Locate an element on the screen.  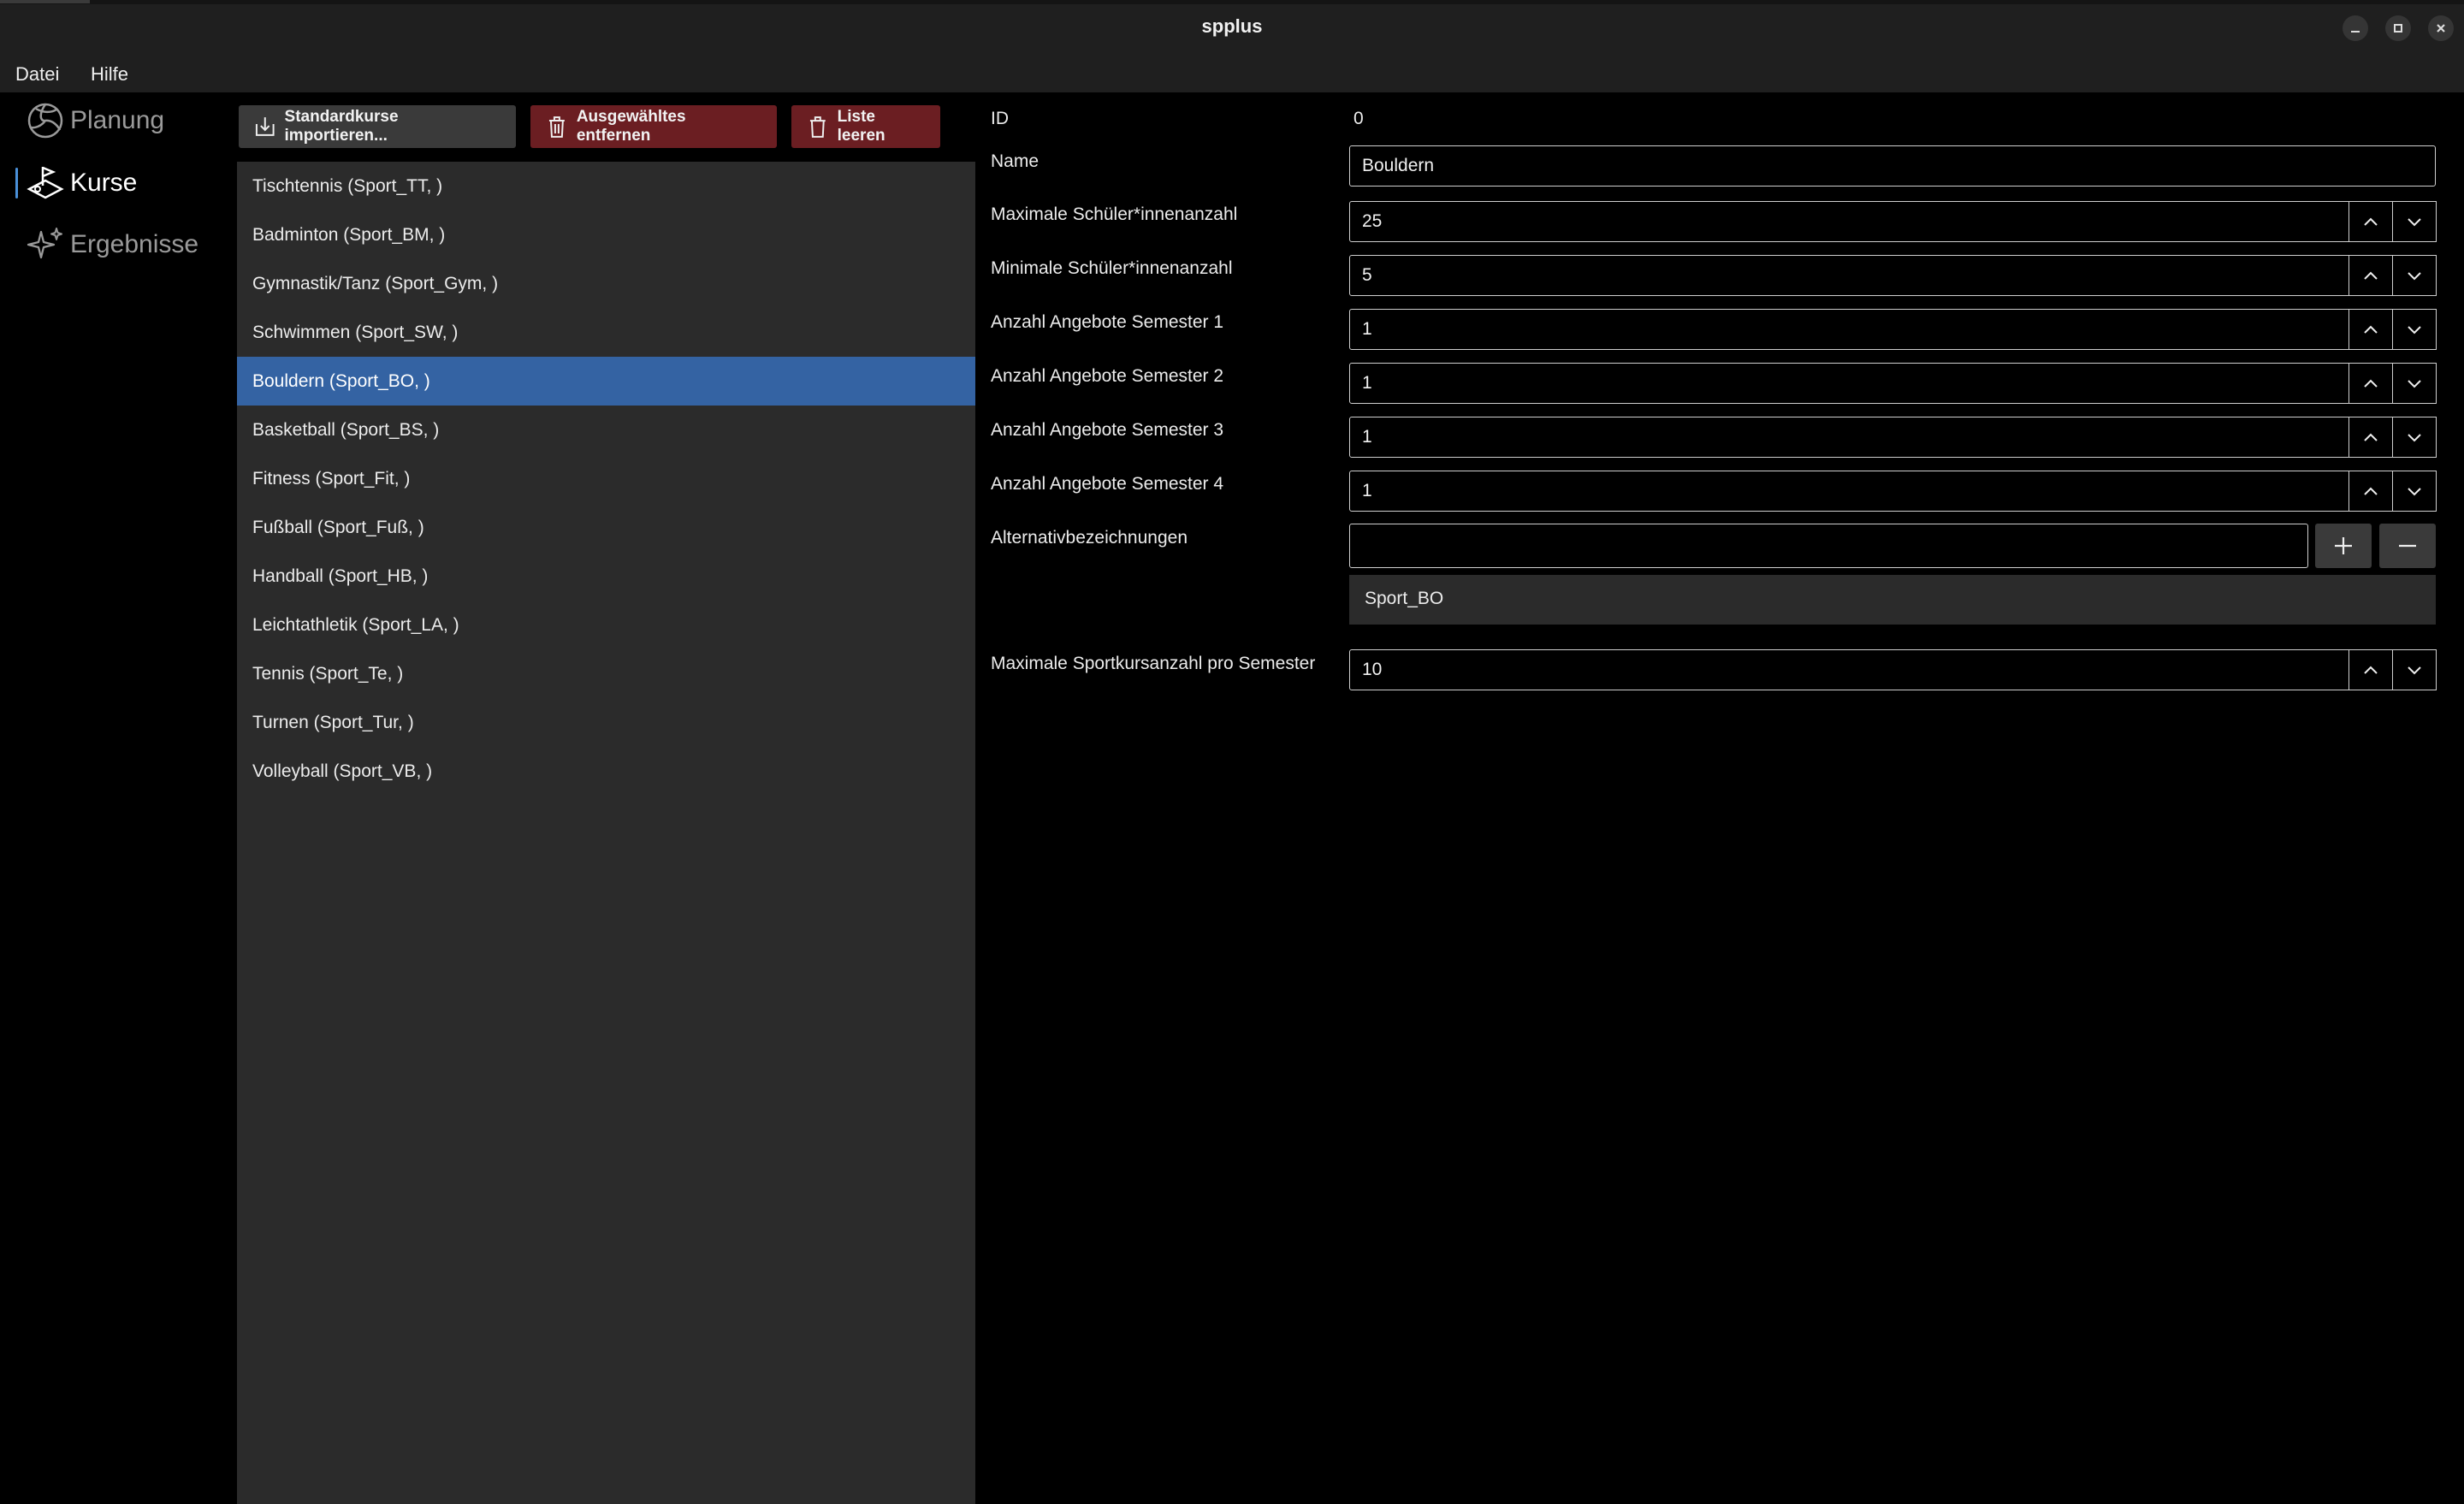
clear-list-button: Liste leeren is located at coordinates (865, 126).